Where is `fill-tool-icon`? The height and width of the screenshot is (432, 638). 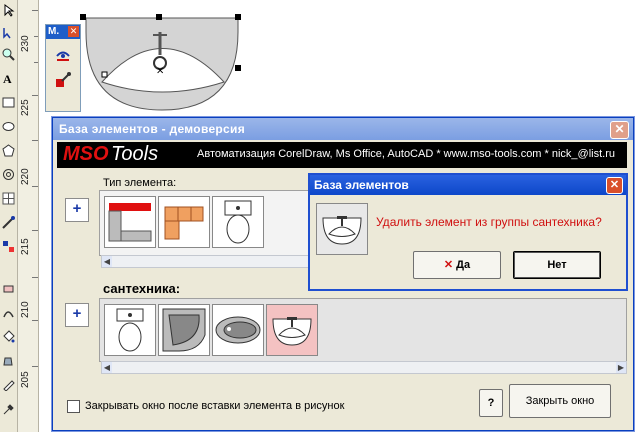 fill-tool-icon is located at coordinates (8, 336).